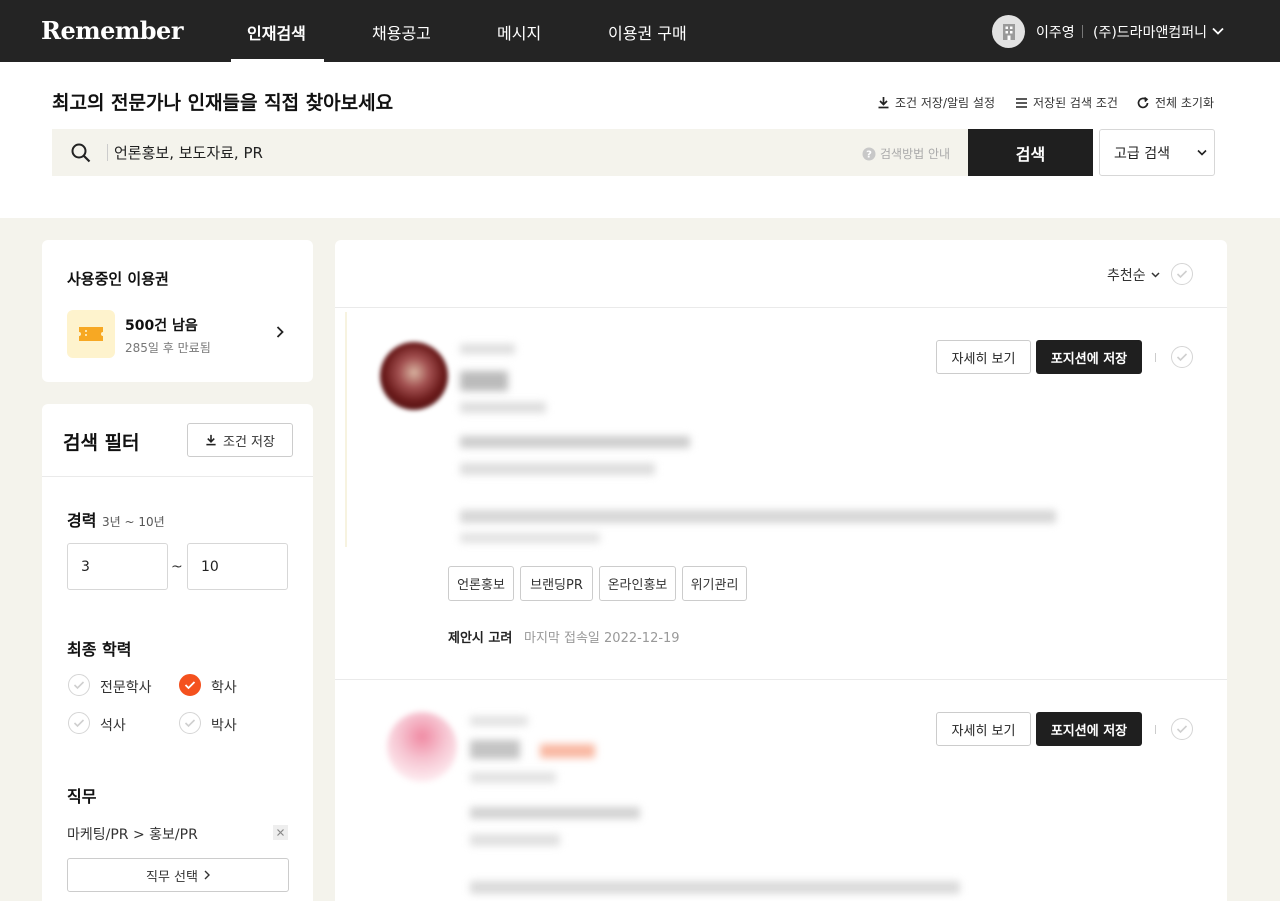 This screenshot has height=901, width=1280. I want to click on remove-job-button, so click(280, 832).